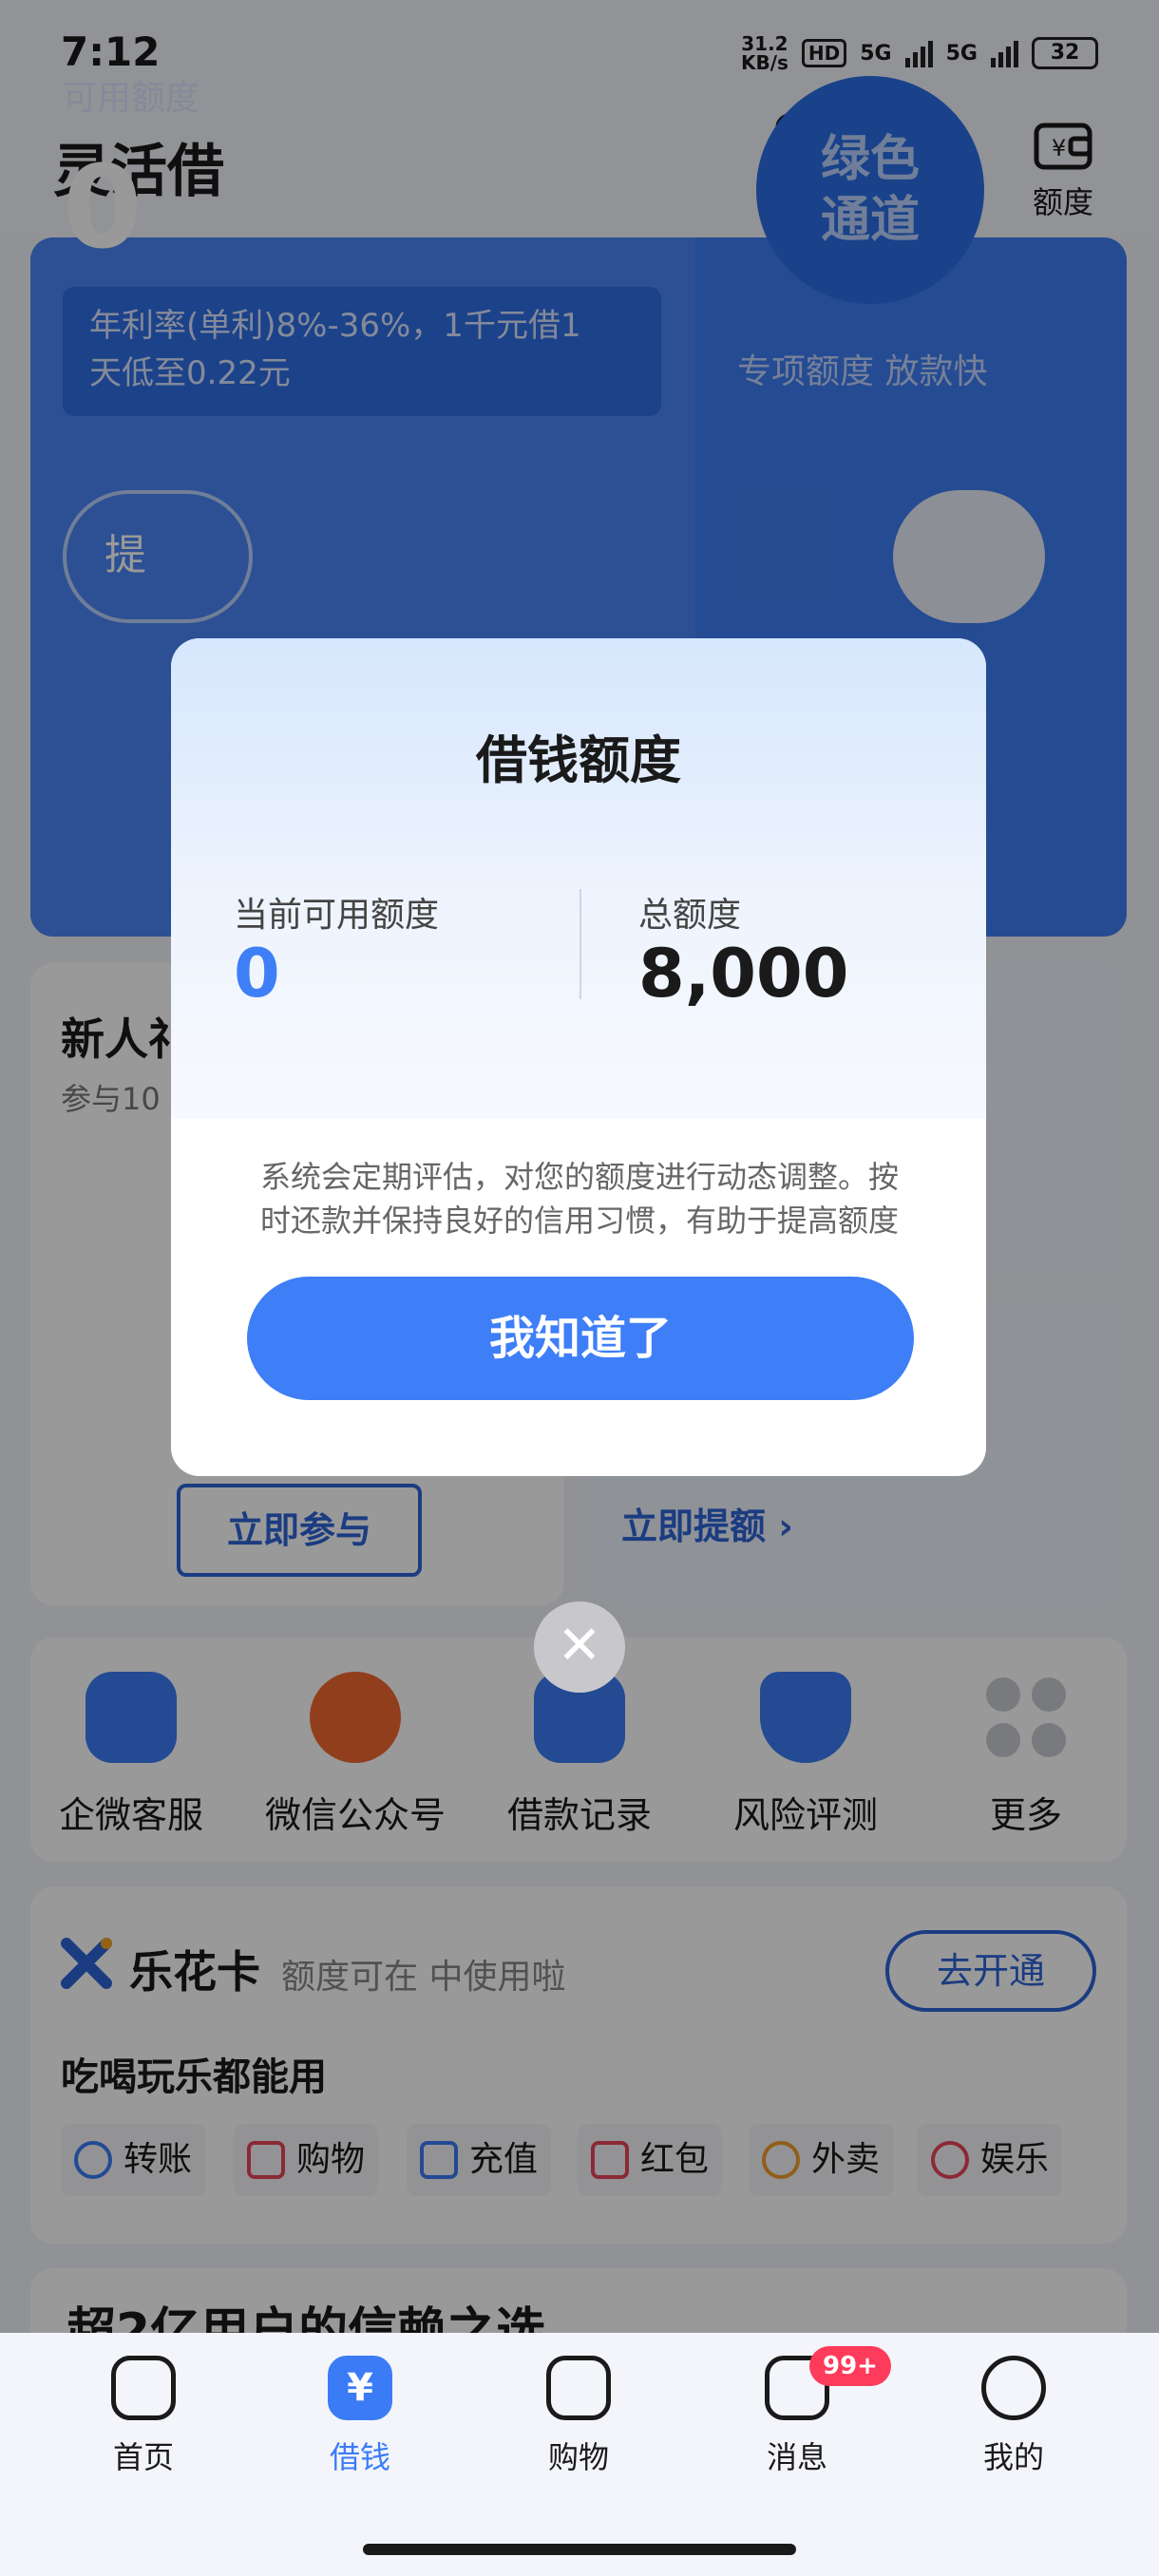 This screenshot has height=2576, width=1159. Describe the element at coordinates (143, 2388) in the screenshot. I see `home-icon` at that location.